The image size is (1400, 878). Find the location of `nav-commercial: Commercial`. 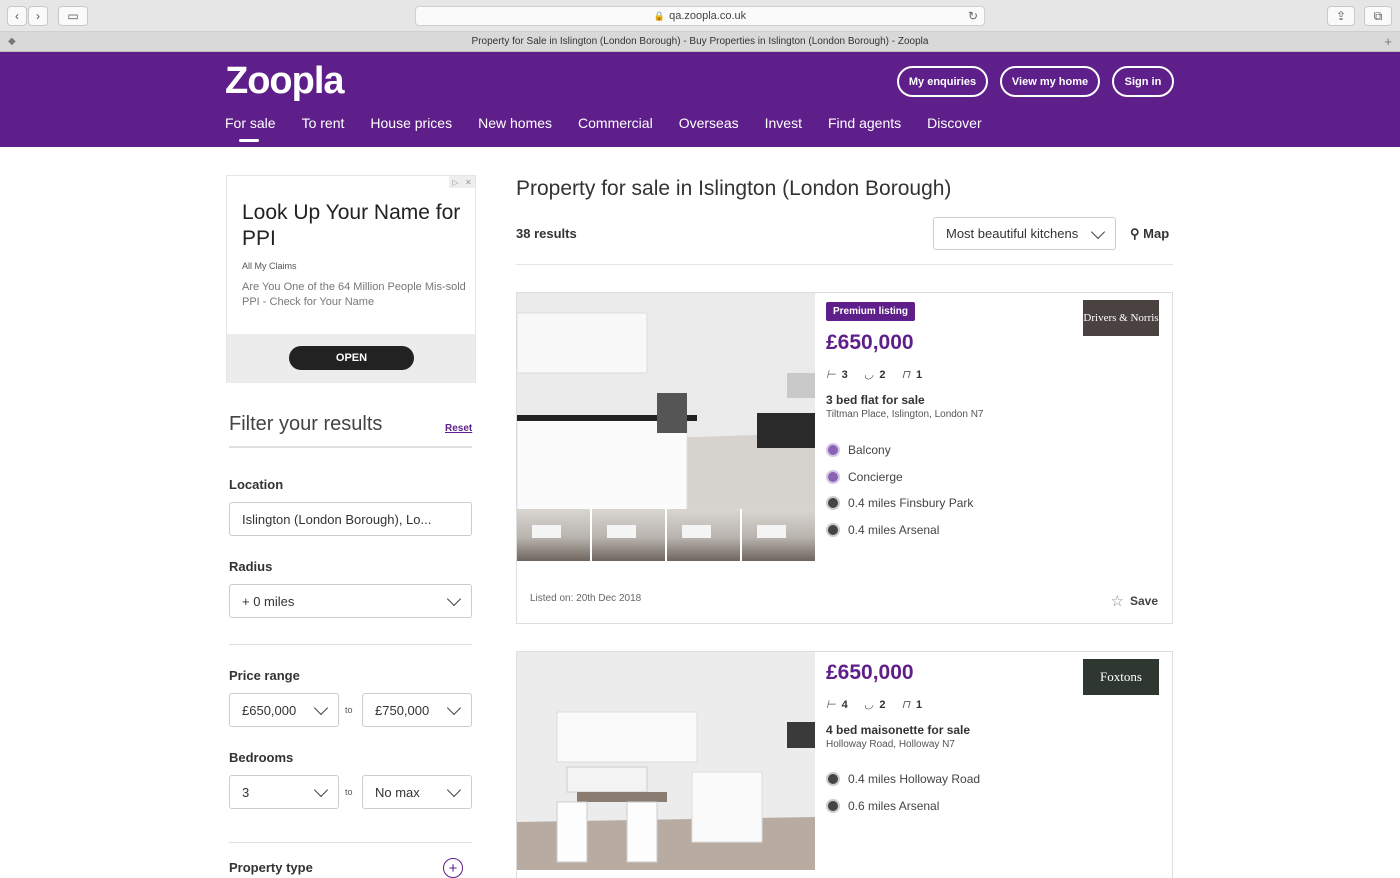

nav-commercial: Commercial is located at coordinates (615, 123).